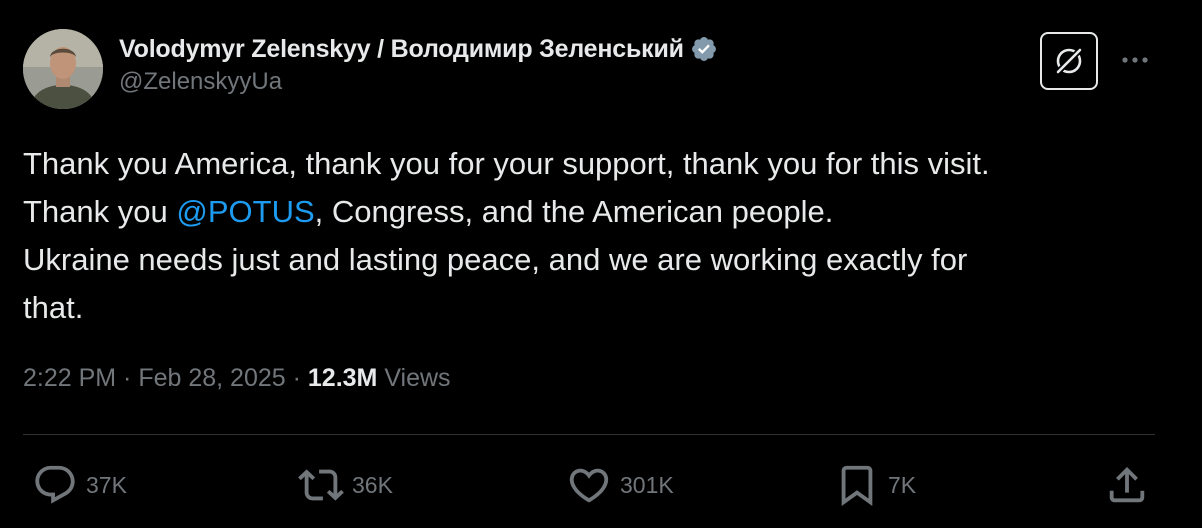 The width and height of the screenshot is (1202, 528). What do you see at coordinates (372, 484) in the screenshot?
I see `repost-count: 36K` at bounding box center [372, 484].